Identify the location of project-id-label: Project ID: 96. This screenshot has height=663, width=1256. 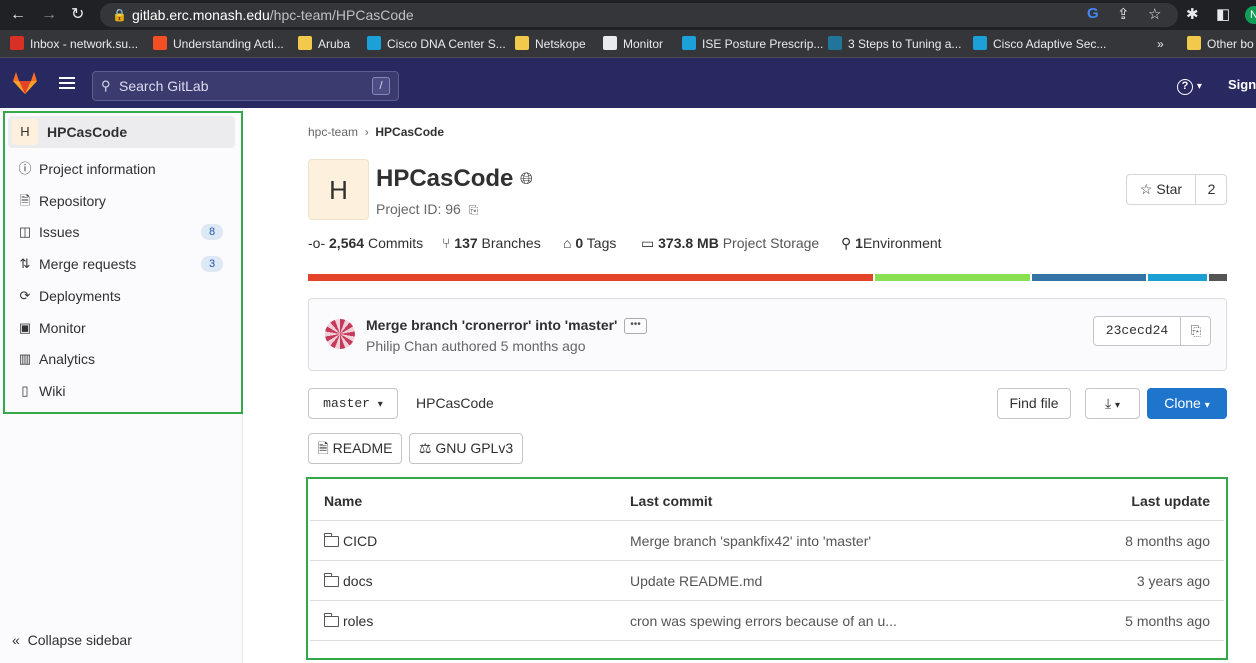
(418, 209).